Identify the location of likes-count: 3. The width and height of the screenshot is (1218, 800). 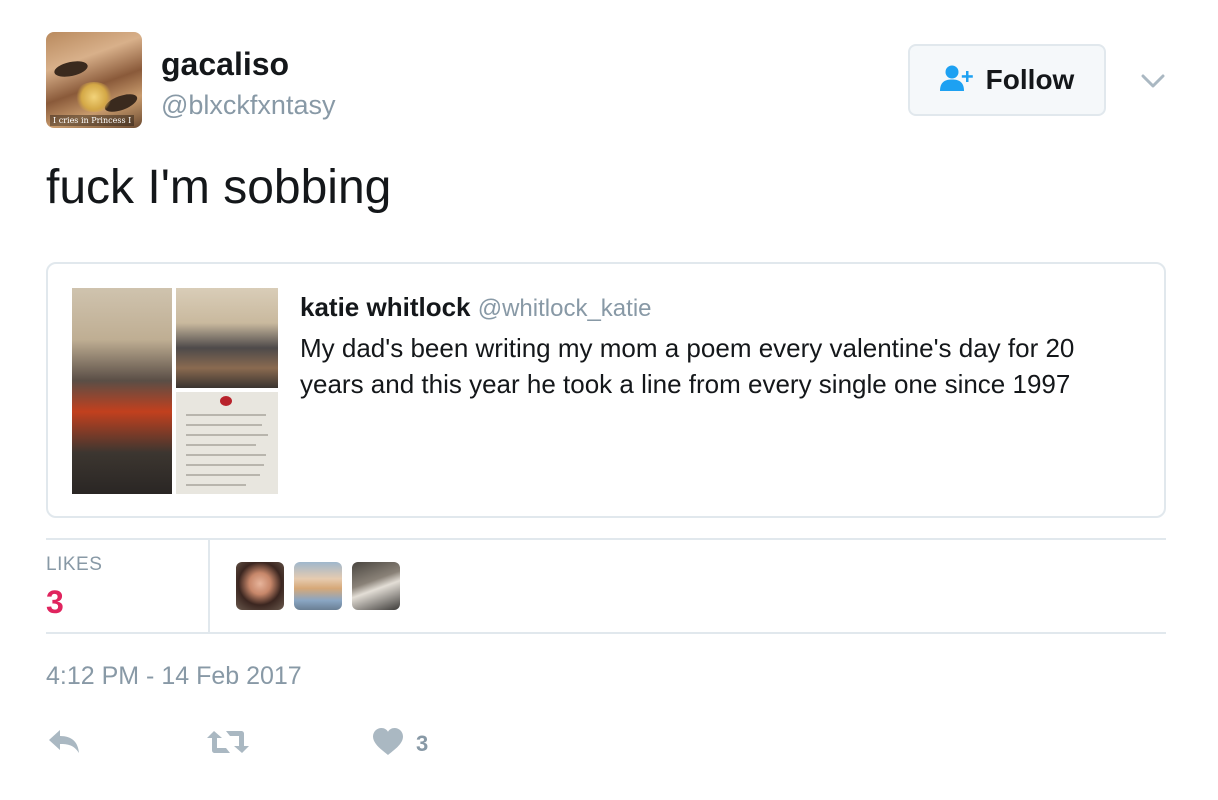
(55, 602).